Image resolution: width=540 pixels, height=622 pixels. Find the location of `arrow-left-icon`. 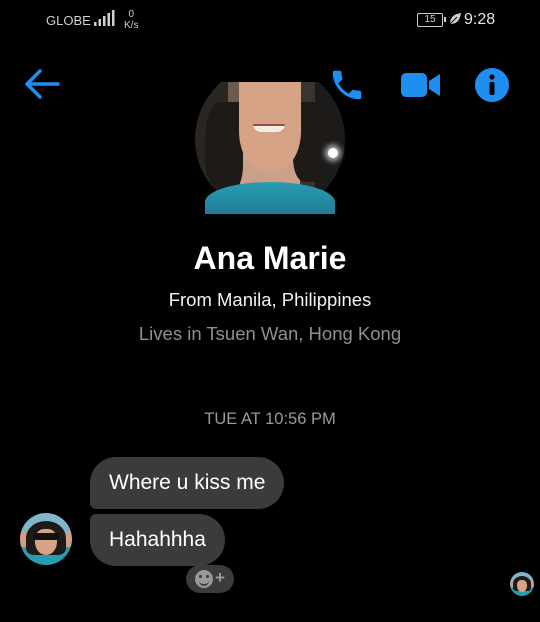

arrow-left-icon is located at coordinates (42, 84).